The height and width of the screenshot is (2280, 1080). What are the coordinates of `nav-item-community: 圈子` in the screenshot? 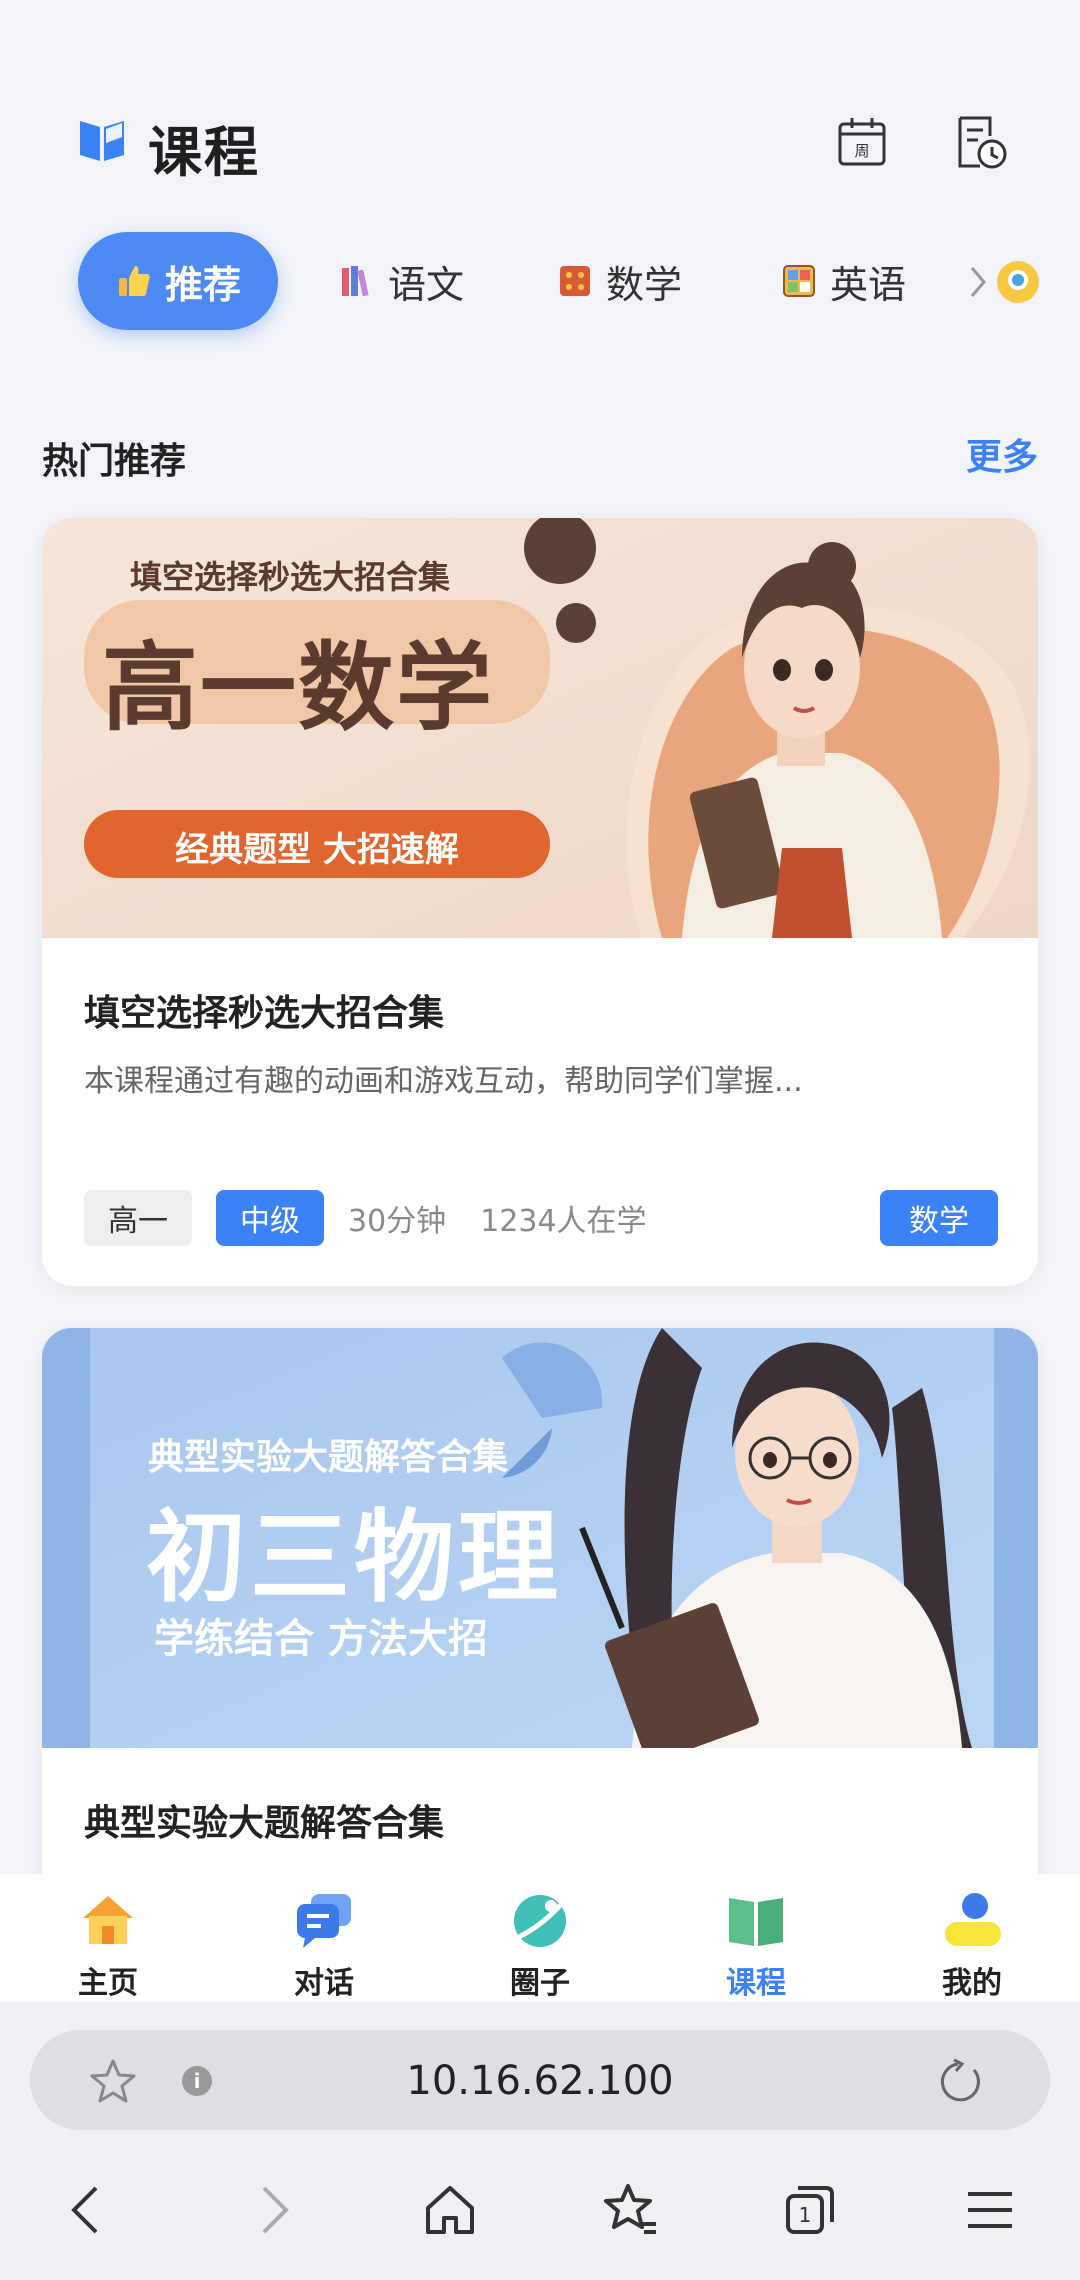 It's located at (540, 1938).